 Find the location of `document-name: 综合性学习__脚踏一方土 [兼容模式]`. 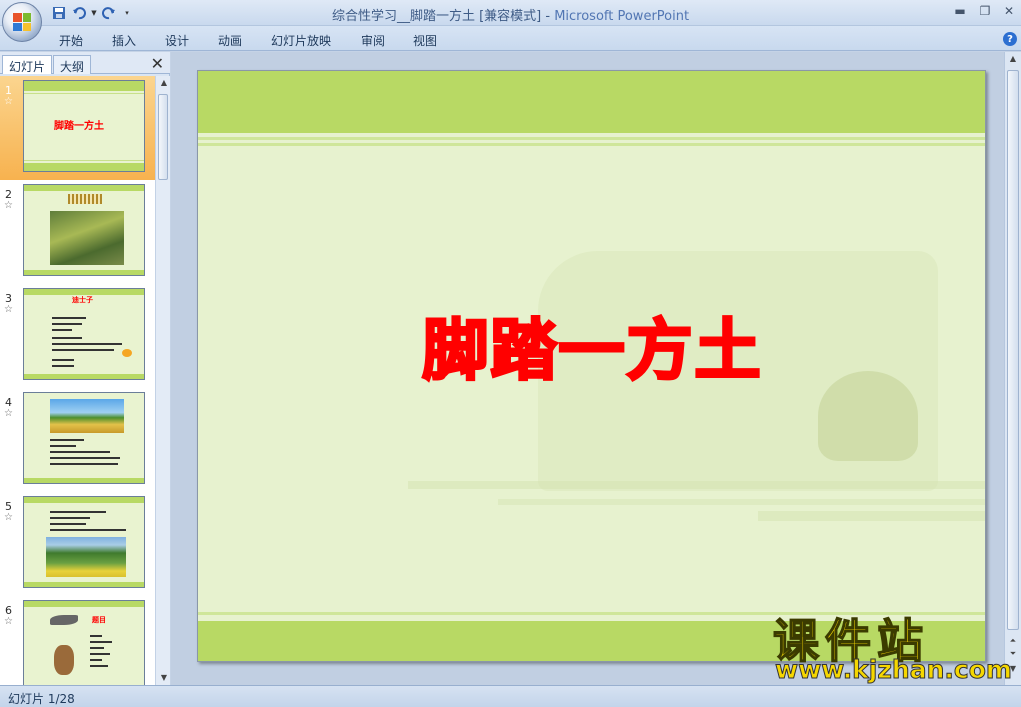

document-name: 综合性学习__脚踏一方土 [兼容模式] is located at coordinates (436, 16).